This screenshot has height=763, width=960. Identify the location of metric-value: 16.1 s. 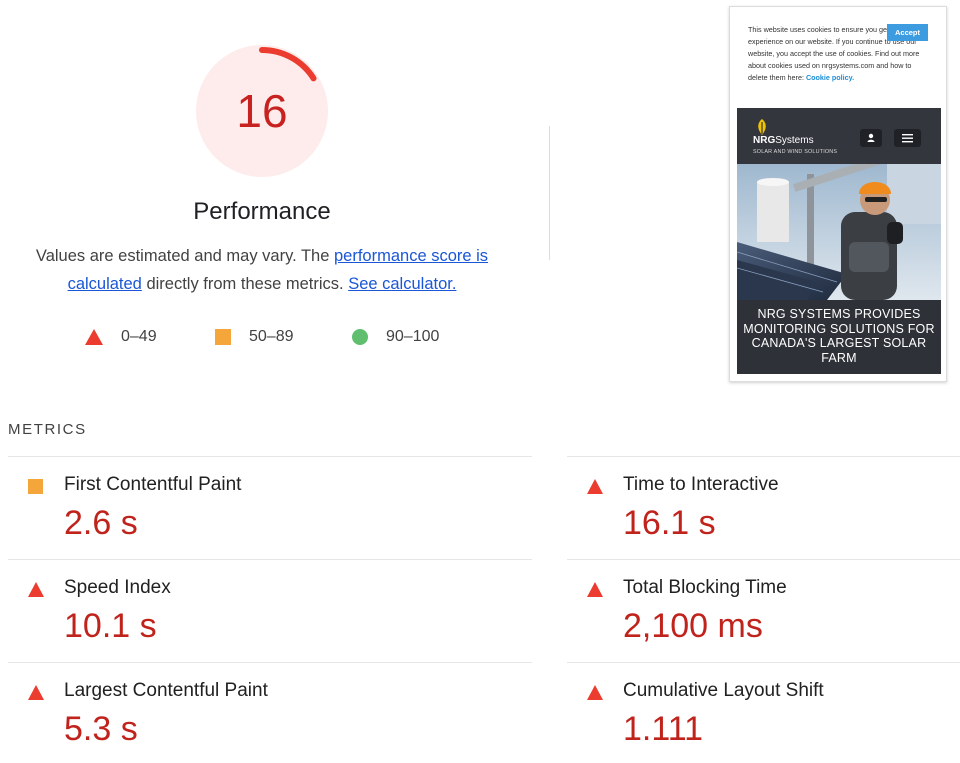
(669, 523).